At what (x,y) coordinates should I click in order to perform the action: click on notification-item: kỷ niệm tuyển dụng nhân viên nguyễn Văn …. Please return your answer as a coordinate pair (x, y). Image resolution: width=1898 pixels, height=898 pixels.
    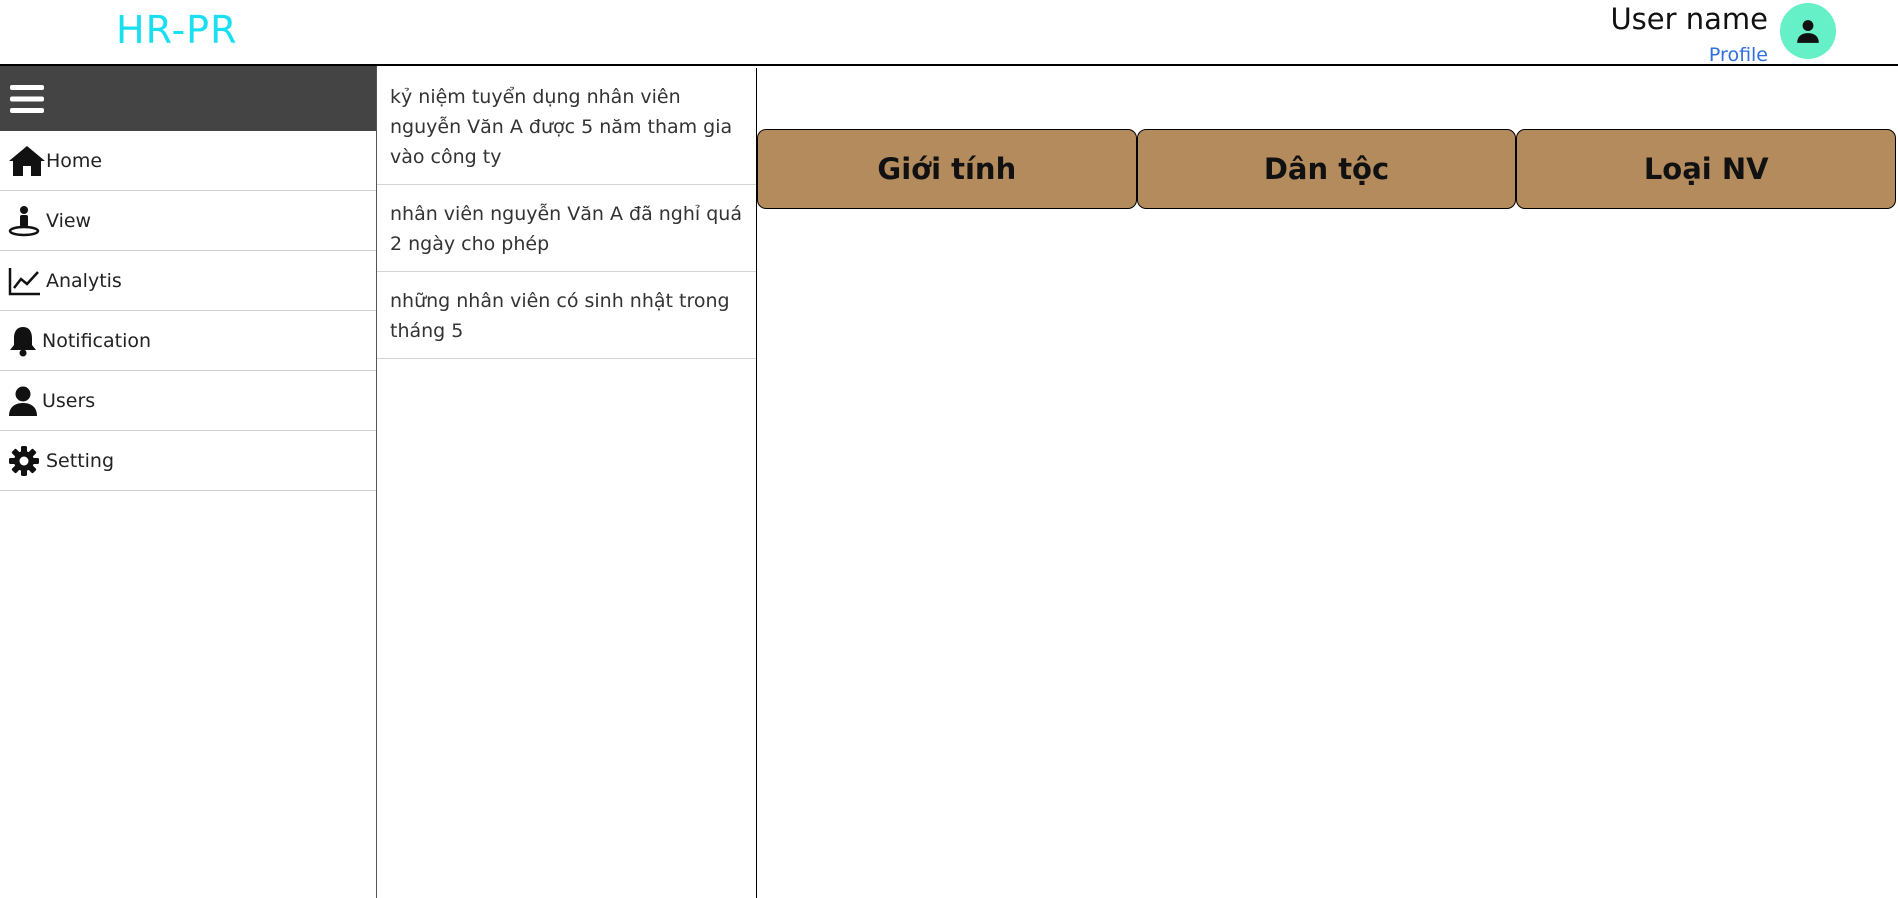
    Looking at the image, I should click on (566, 126).